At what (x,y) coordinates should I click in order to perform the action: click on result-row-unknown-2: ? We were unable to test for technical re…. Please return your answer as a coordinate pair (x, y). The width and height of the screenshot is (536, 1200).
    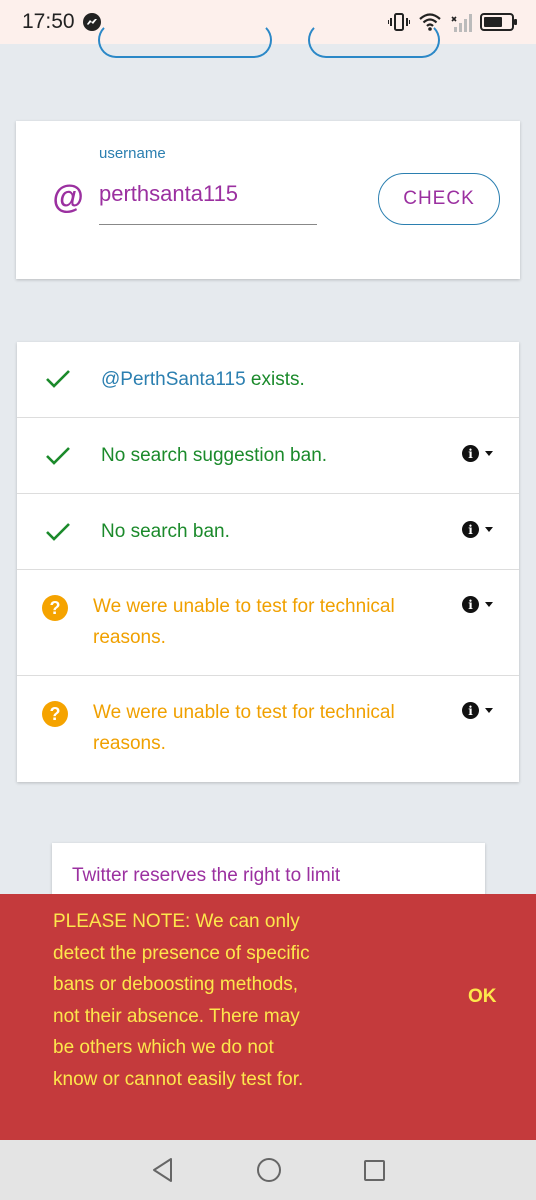
    Looking at the image, I should click on (268, 729).